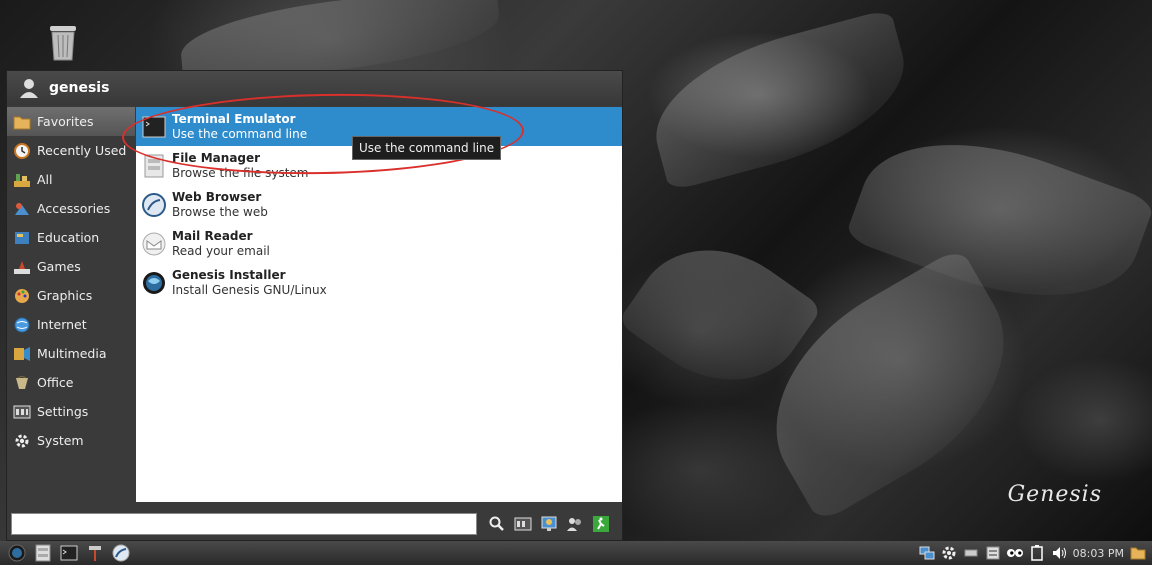  I want to click on eyes-icon, so click(1014, 553).